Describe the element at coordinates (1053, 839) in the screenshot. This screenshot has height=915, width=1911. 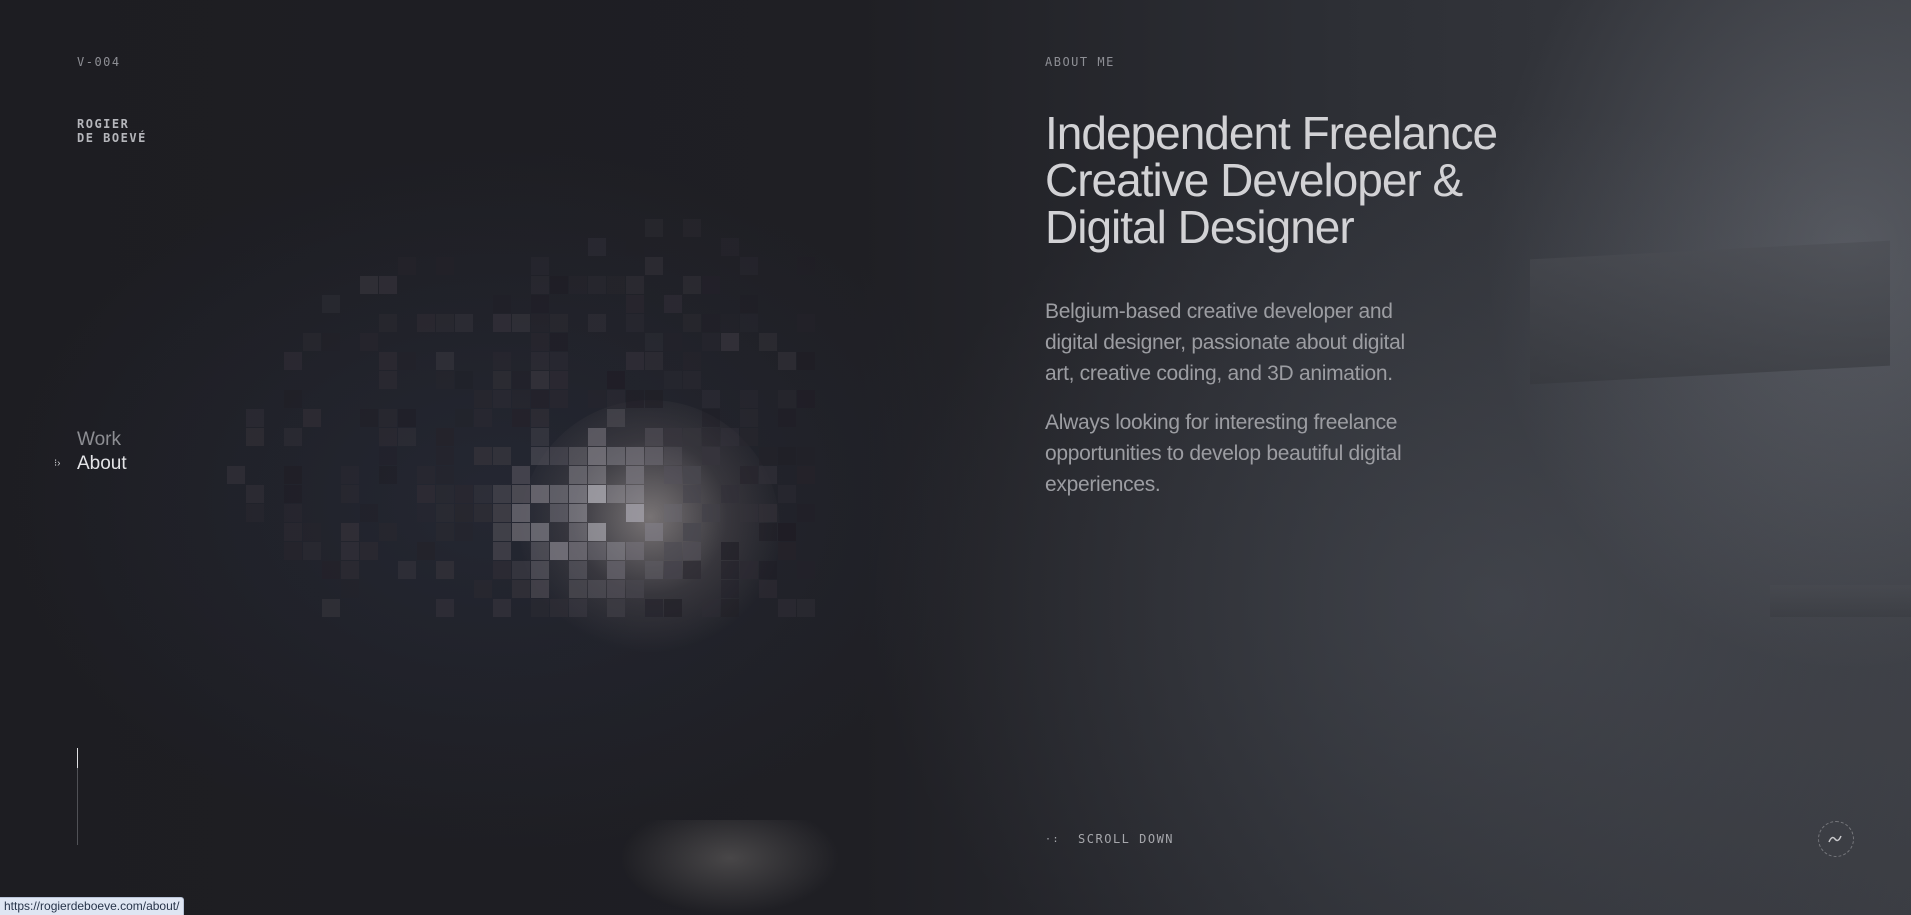
I see `dots-icon: ·:` at that location.